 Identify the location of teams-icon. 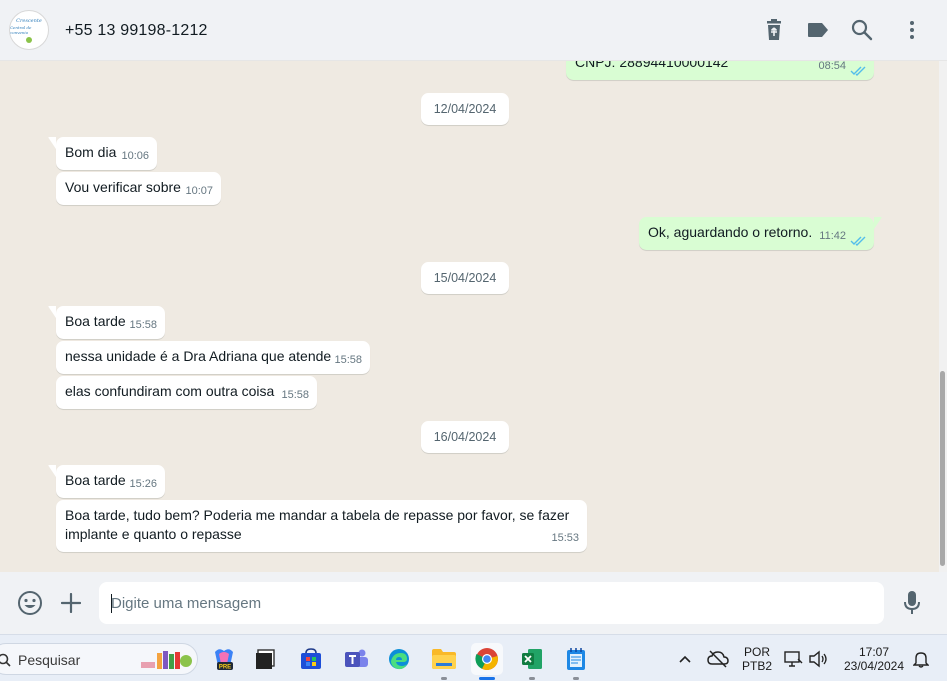
(356, 659).